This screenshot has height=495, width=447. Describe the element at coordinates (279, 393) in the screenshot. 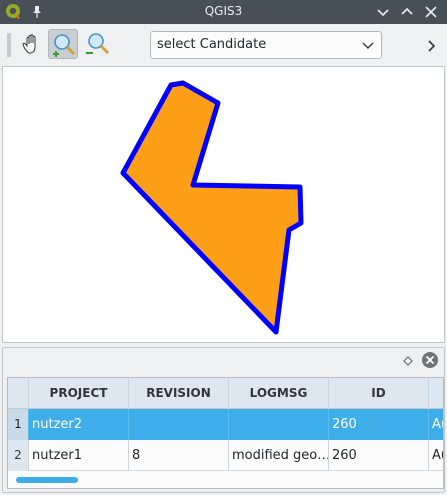

I see `column-header-logmsg: LOGMSG` at that location.